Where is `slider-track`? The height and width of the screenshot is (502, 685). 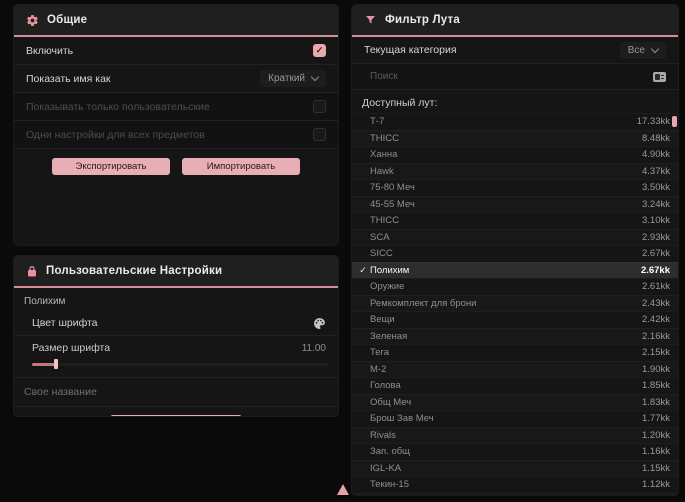 slider-track is located at coordinates (180, 364).